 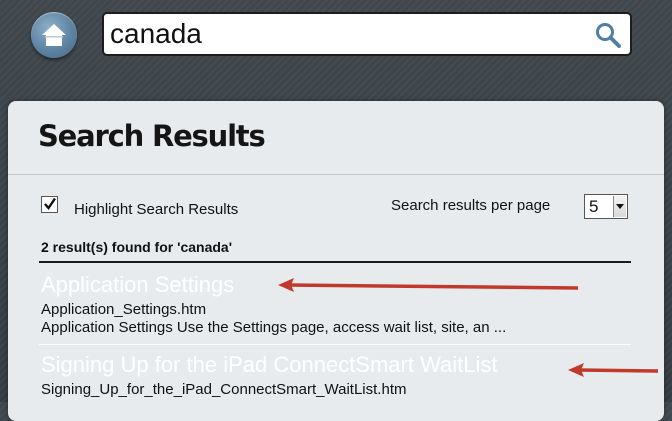 I want to click on result-divider, so click(x=335, y=344).